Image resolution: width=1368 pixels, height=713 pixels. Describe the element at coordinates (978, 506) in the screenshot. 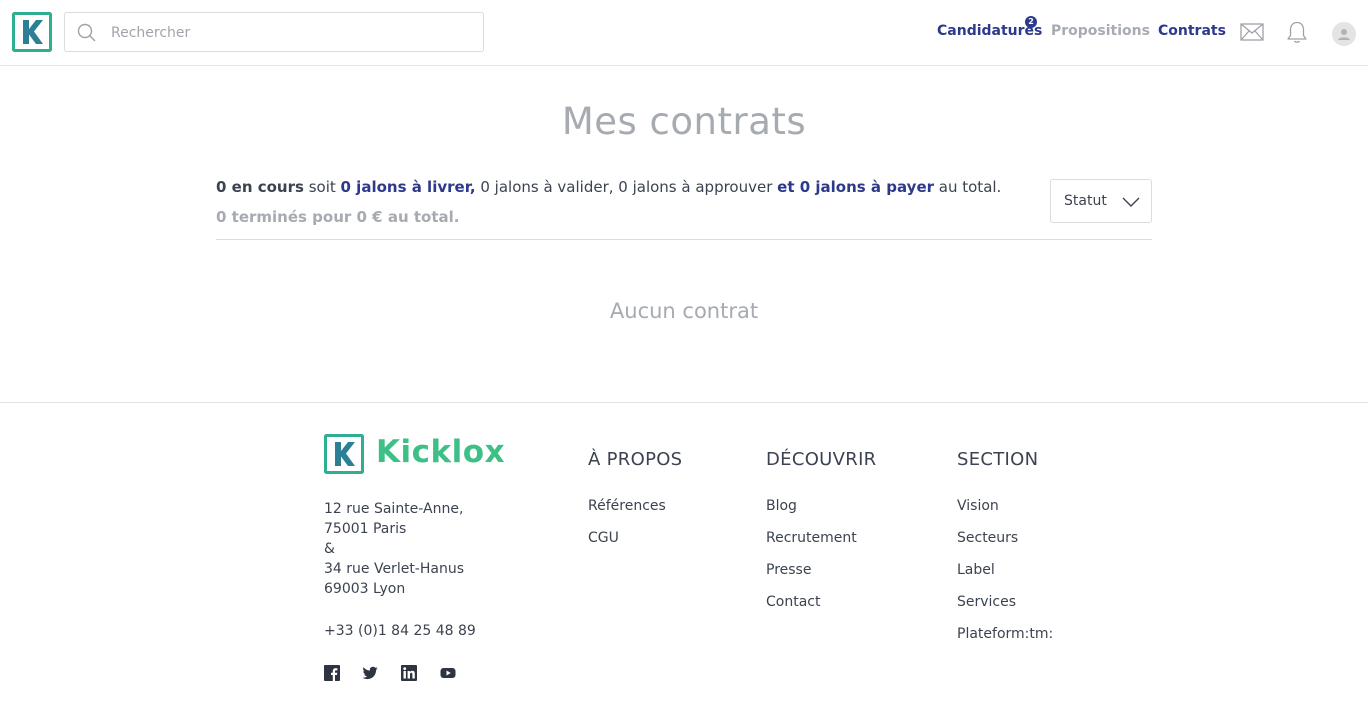

I see `footer-link-vision: Vision` at that location.